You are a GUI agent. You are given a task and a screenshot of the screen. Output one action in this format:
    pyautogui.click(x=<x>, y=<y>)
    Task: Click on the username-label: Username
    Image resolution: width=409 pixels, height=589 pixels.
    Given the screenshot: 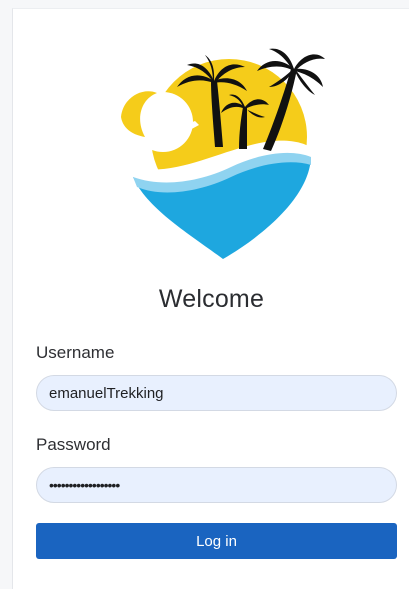 What is the action you would take?
    pyautogui.click(x=75, y=352)
    